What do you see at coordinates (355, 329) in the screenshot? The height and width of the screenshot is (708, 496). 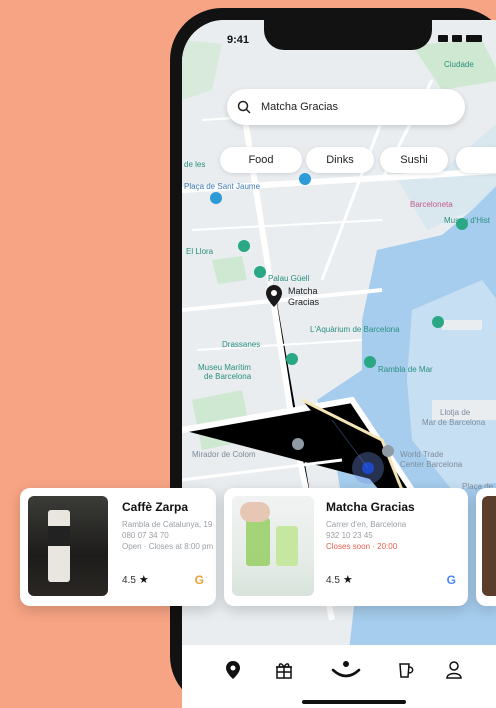 I see `map-label-aquarium: L'Aquàrium de Barcelona` at bounding box center [355, 329].